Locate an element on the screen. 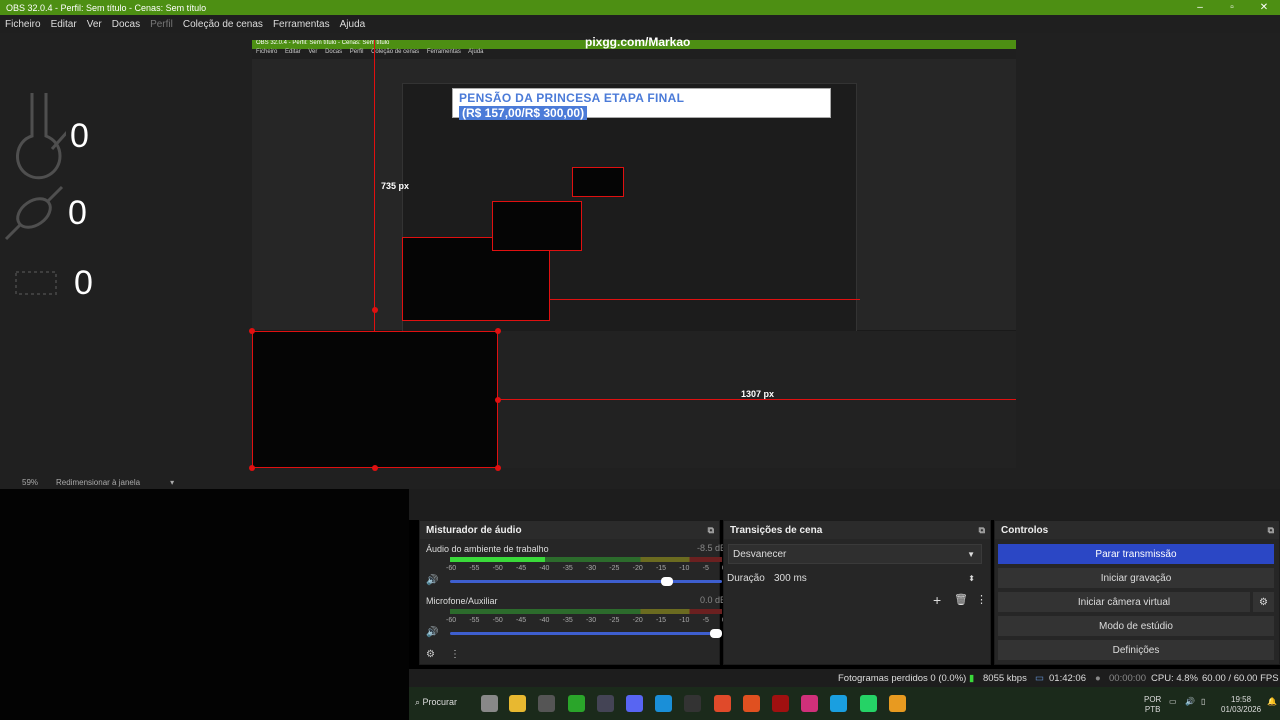 Image resolution: width=1280 pixels, height=720 pixels. menu-ajuda: Ajuda is located at coordinates (353, 24).